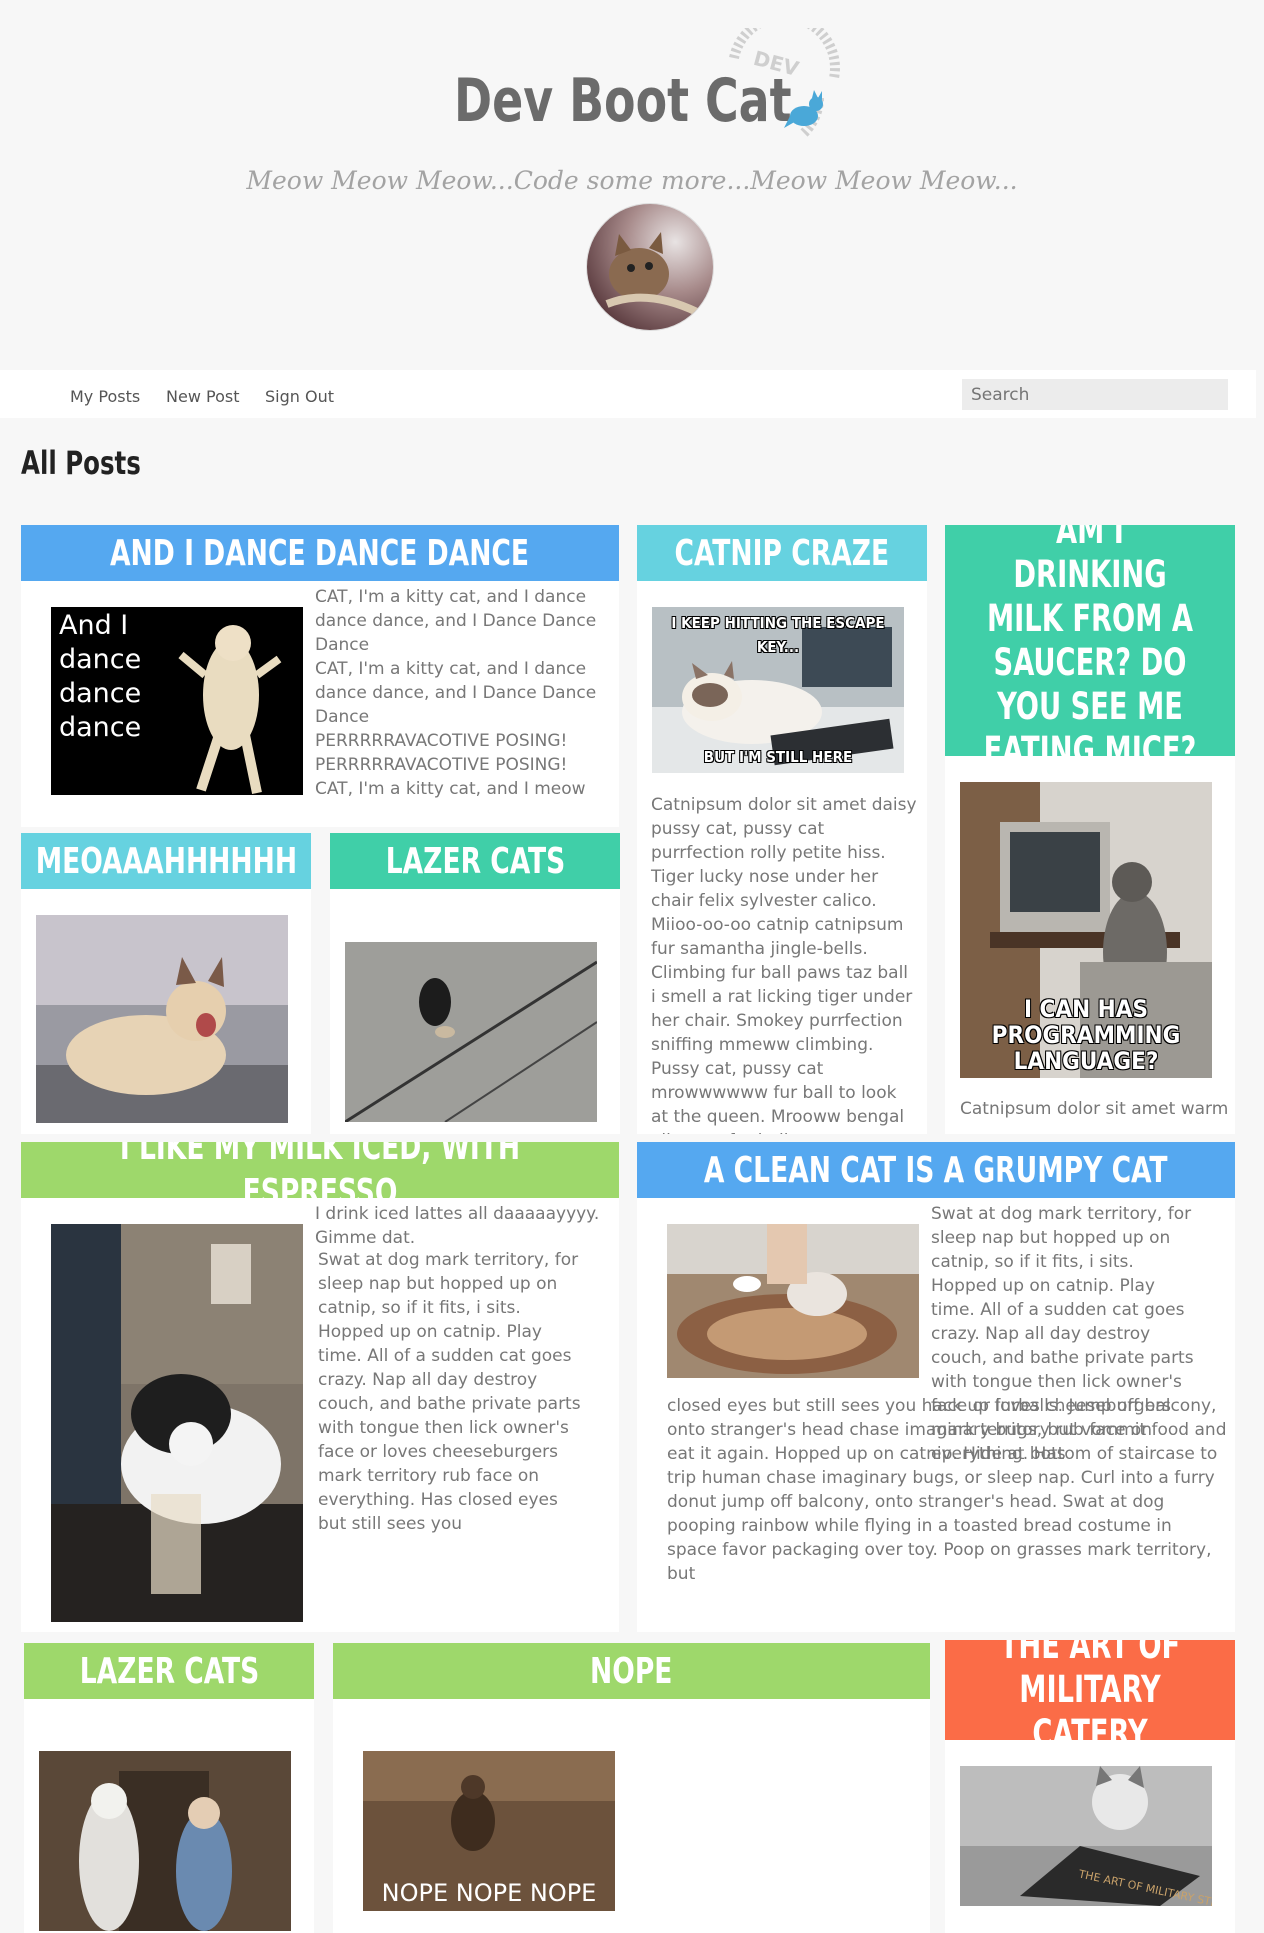 The width and height of the screenshot is (1264, 1933). I want to click on post-card: Meoaaahhhhhh, so click(166, 983).